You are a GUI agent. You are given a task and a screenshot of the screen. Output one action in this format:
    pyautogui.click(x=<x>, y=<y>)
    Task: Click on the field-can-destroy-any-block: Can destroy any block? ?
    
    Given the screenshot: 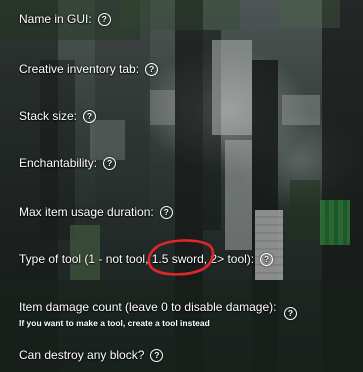 What is the action you would take?
    pyautogui.click(x=91, y=355)
    